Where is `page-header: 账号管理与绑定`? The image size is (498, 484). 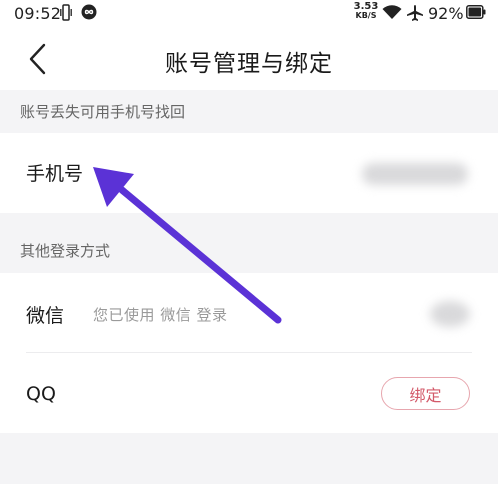 page-header: 账号管理与绑定 is located at coordinates (249, 60).